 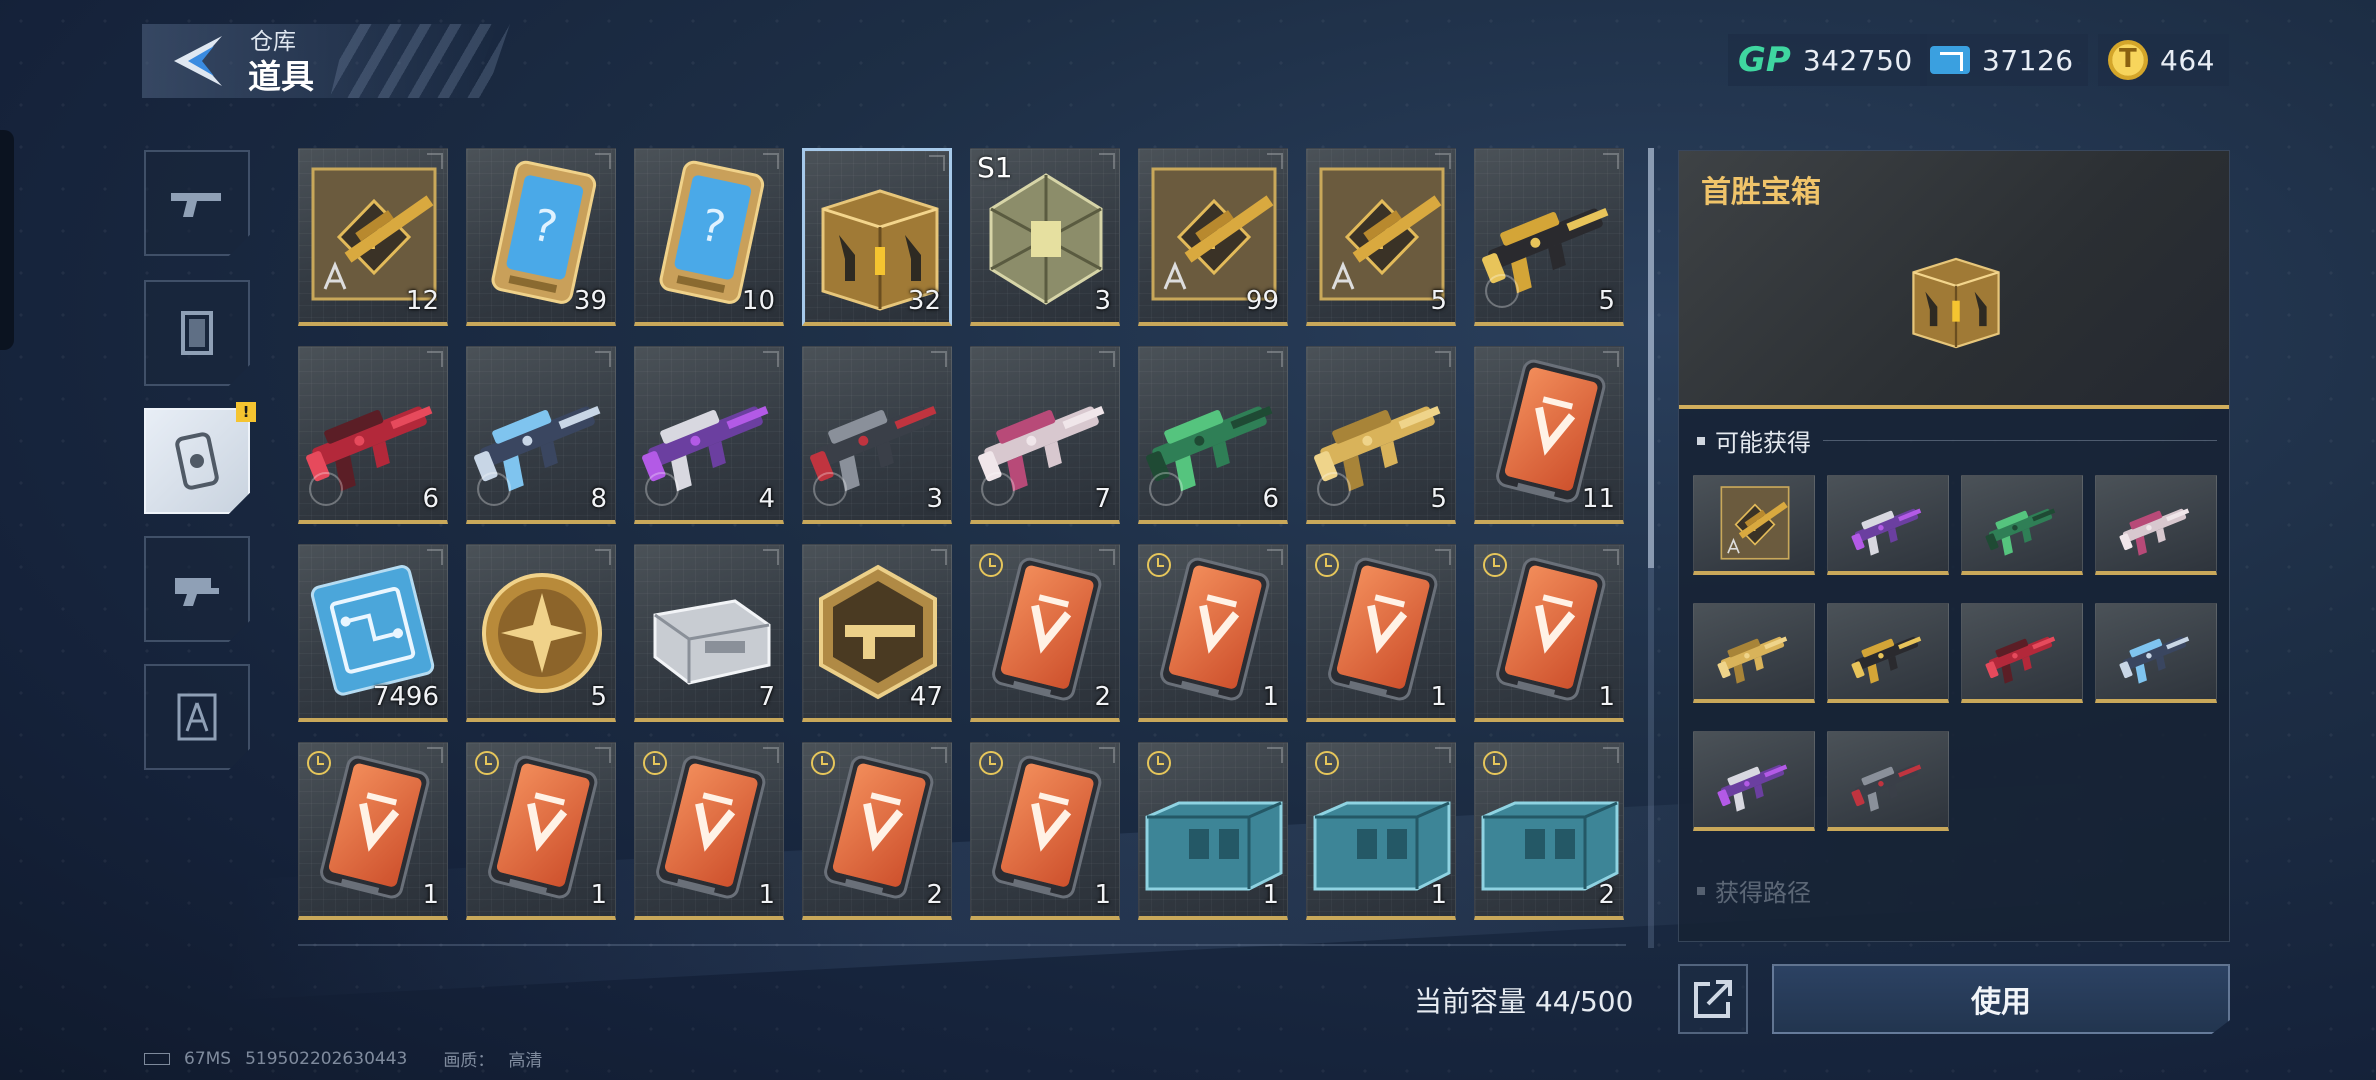 What do you see at coordinates (709, 237) in the screenshot?
I see `item-slot: ? 10` at bounding box center [709, 237].